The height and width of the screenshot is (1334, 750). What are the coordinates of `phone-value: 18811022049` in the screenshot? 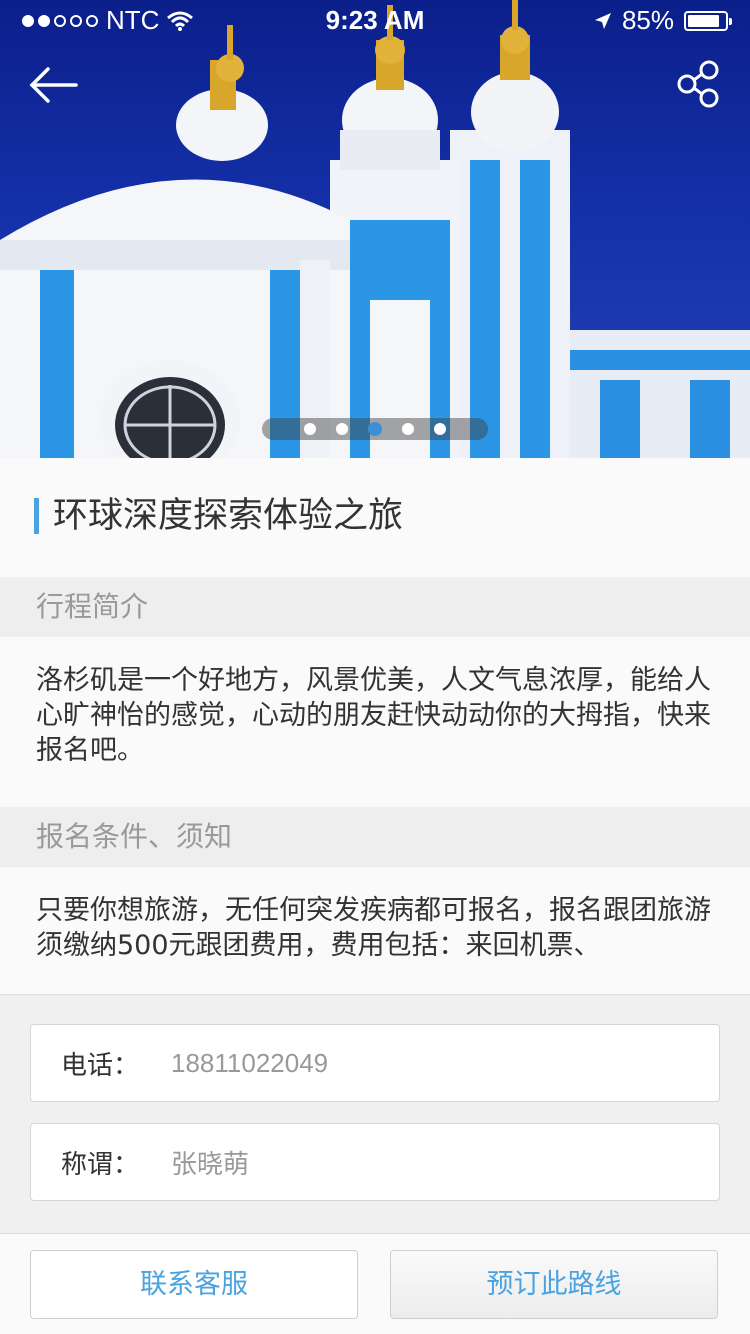 It's located at (249, 1063).